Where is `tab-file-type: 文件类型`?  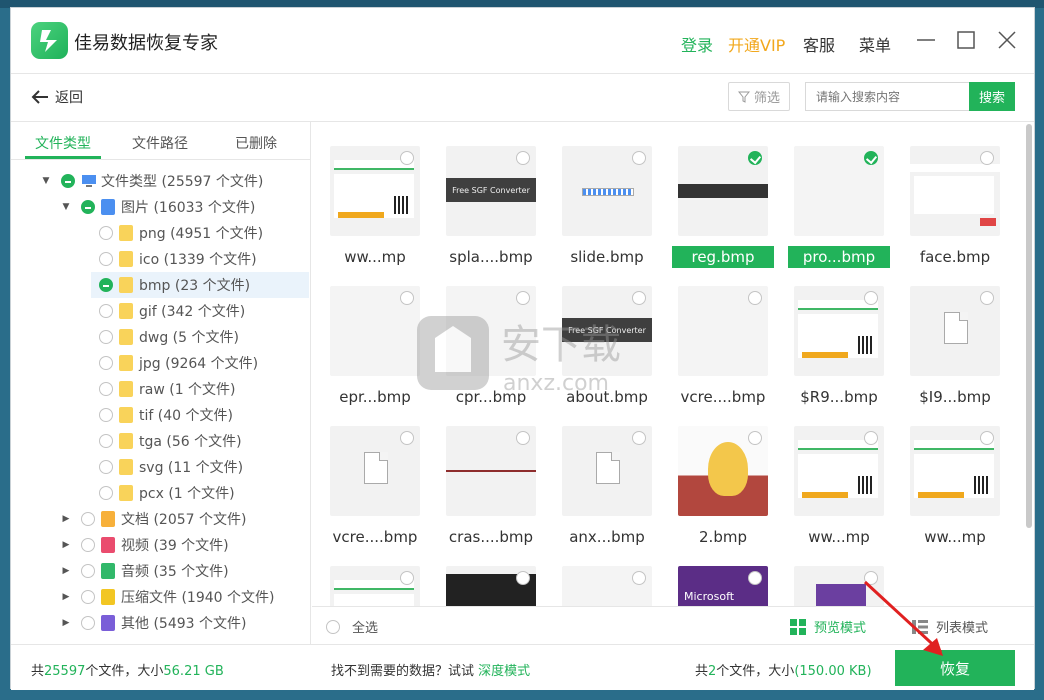
tab-file-type: 文件类型 is located at coordinates (63, 143).